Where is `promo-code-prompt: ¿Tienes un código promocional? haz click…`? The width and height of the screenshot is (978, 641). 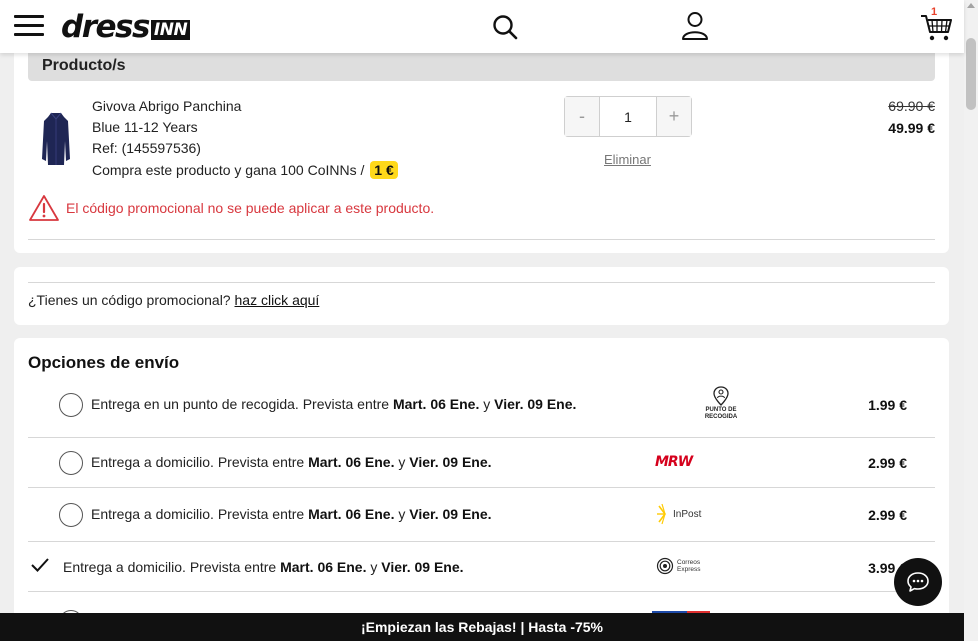 promo-code-prompt: ¿Tienes un código promocional? haz click… is located at coordinates (173, 300).